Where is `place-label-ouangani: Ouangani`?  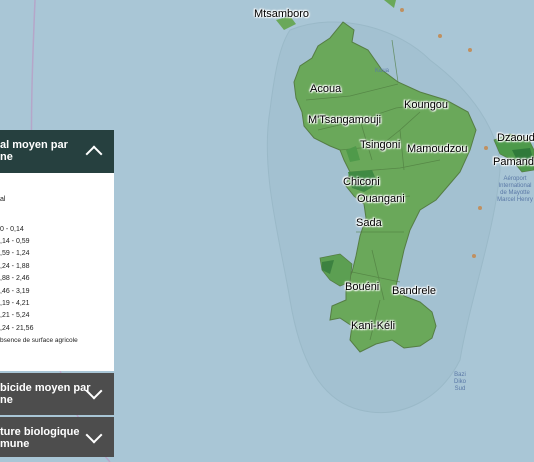 place-label-ouangani: Ouangani is located at coordinates (381, 199).